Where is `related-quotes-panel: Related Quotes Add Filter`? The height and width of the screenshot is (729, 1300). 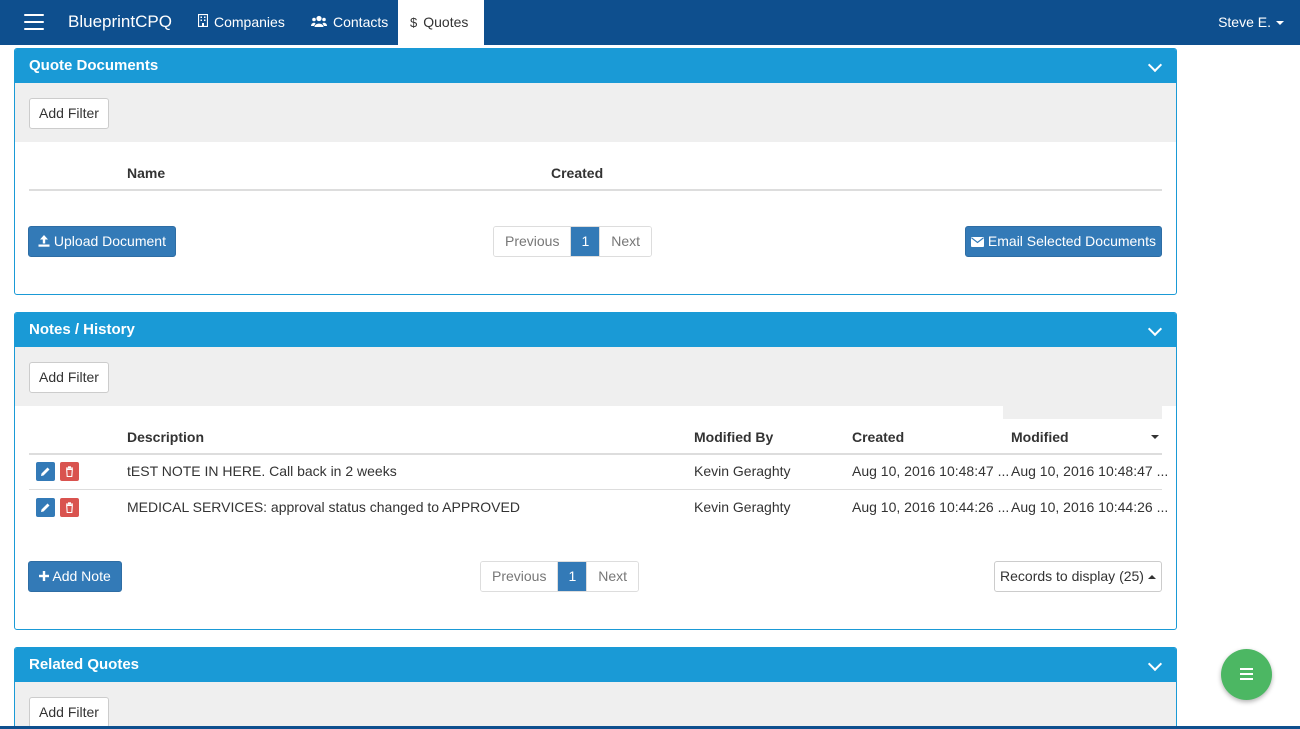
related-quotes-panel: Related Quotes Add Filter is located at coordinates (595, 688).